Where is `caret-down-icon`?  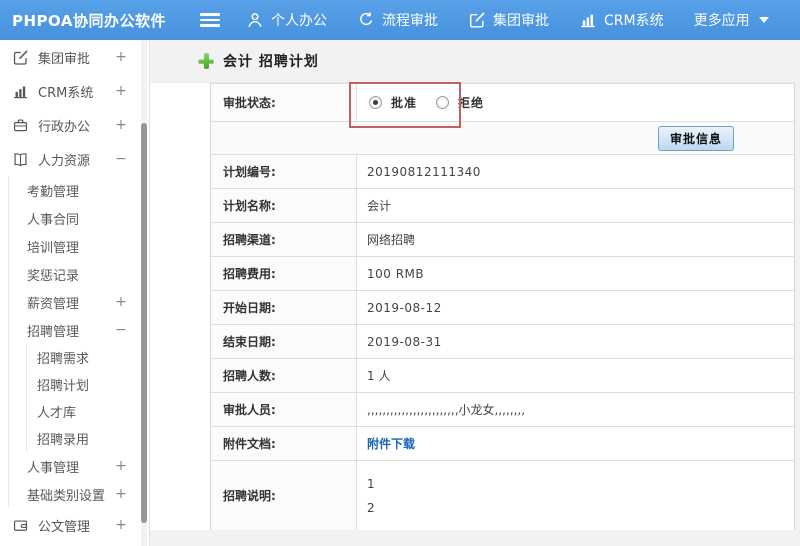
caret-down-icon is located at coordinates (763, 20).